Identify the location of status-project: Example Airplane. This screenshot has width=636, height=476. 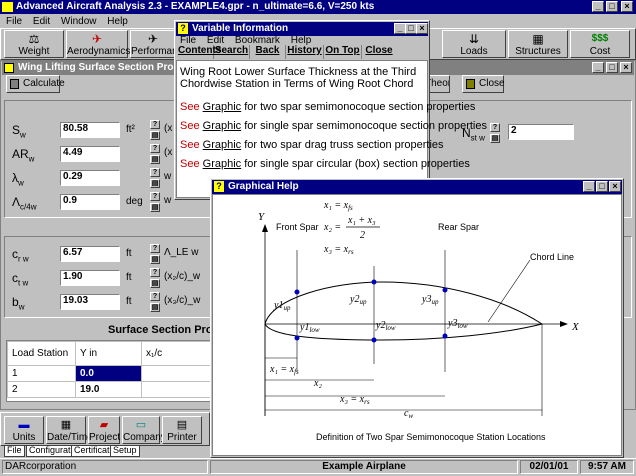
(364, 467).